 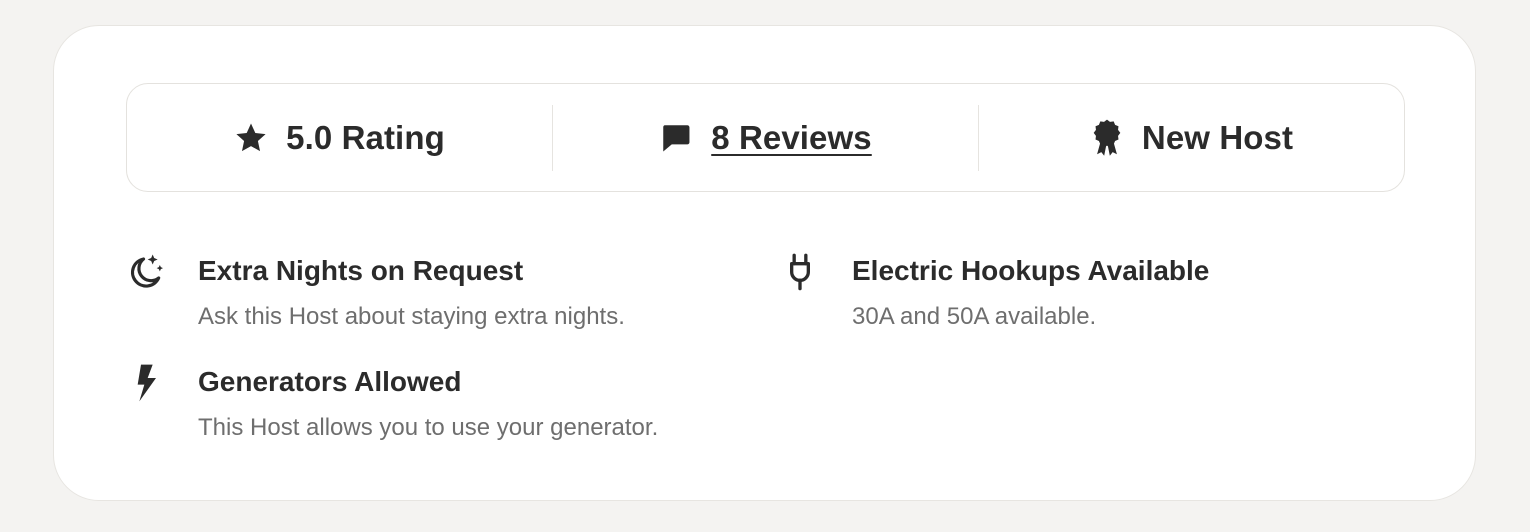 I want to click on feature-description: 30A and 50A available., so click(x=974, y=316).